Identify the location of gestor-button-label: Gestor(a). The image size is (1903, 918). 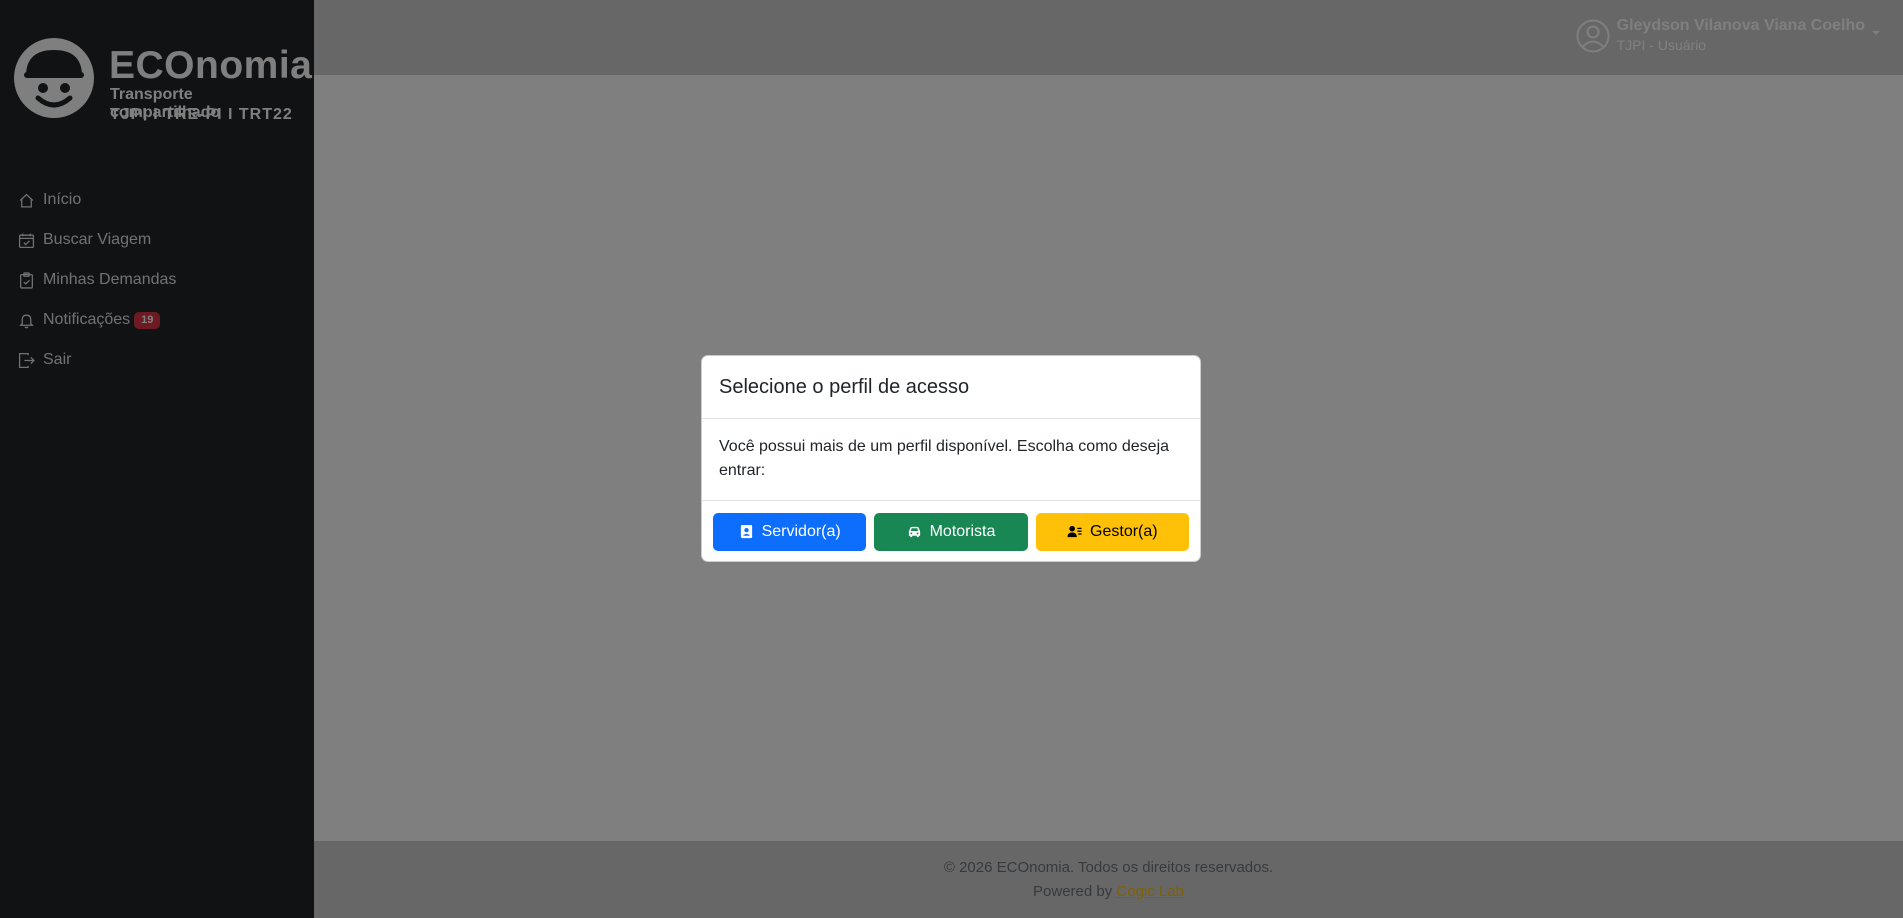
(1124, 531).